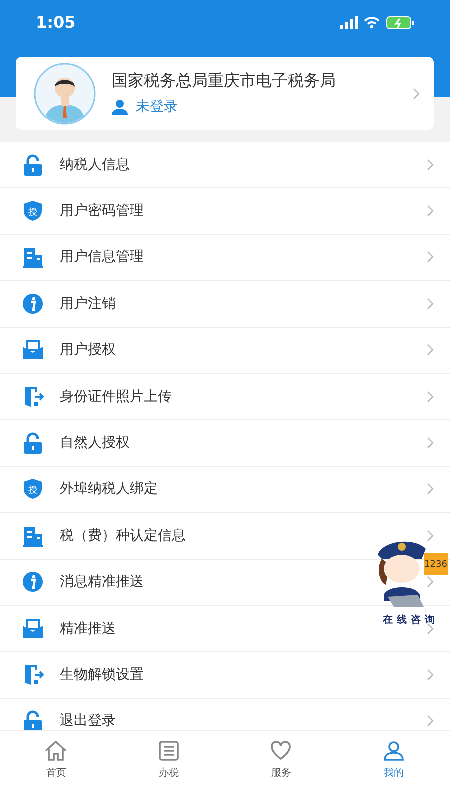  I want to click on menu-item: 自然人授权, so click(225, 443).